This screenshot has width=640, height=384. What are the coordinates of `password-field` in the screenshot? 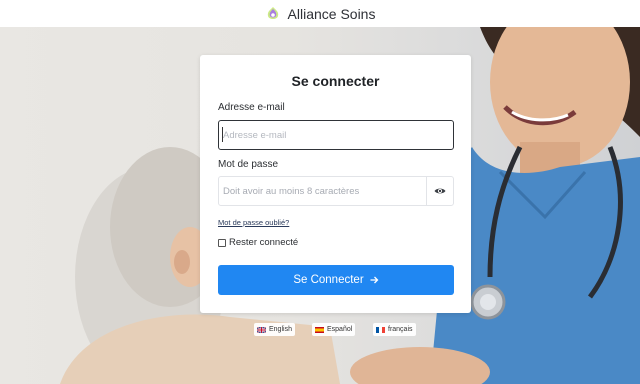 It's located at (336, 191).